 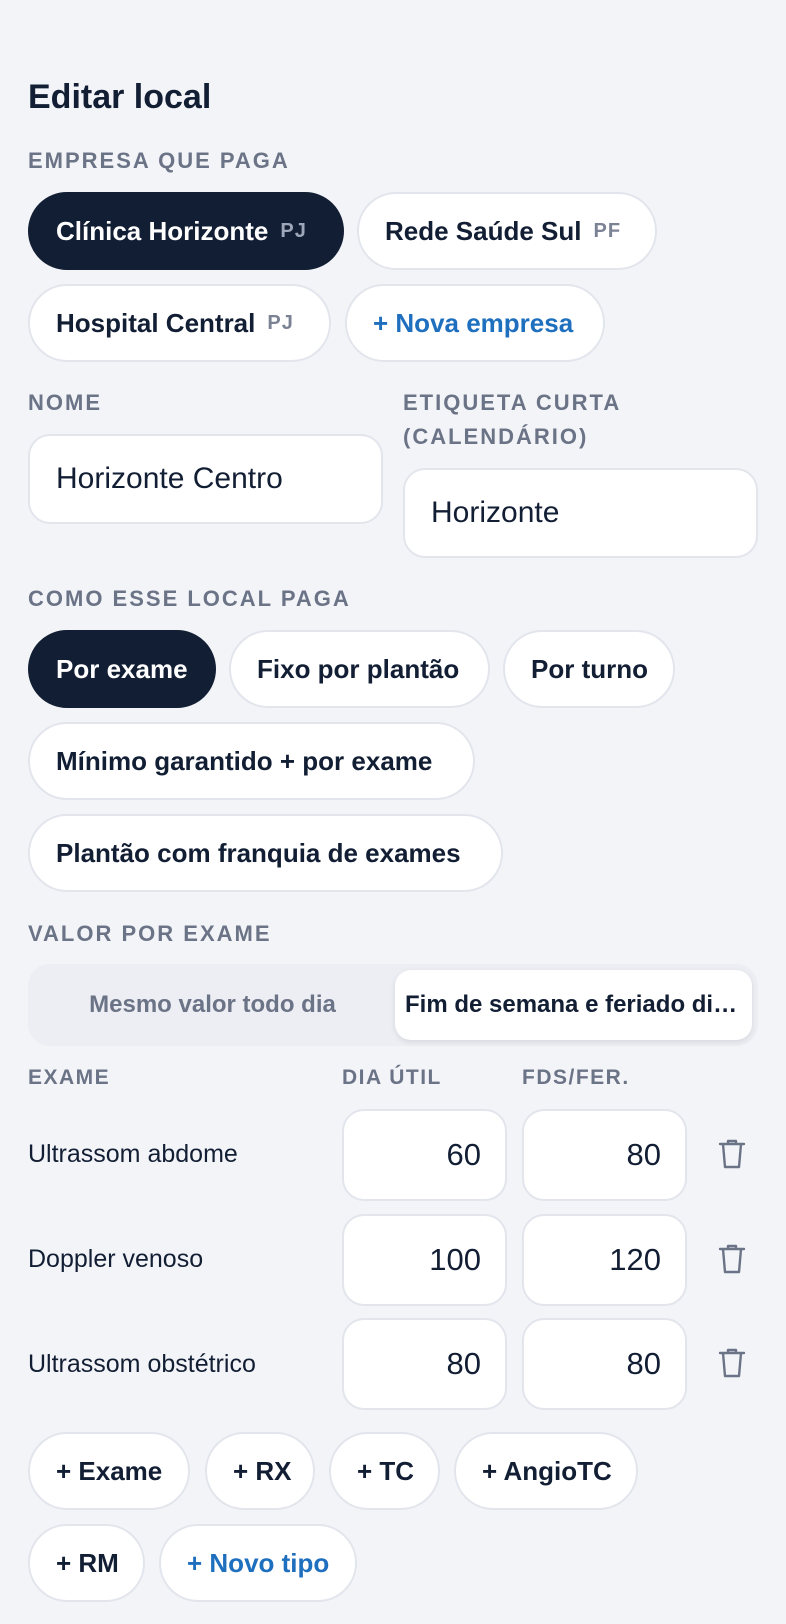 What do you see at coordinates (162, 230) in the screenshot?
I see `company-chip-name: Clínica Horizonte` at bounding box center [162, 230].